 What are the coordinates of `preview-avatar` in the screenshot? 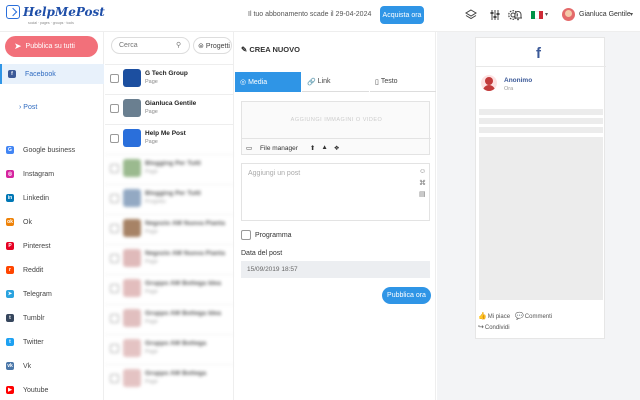 It's located at (489, 83).